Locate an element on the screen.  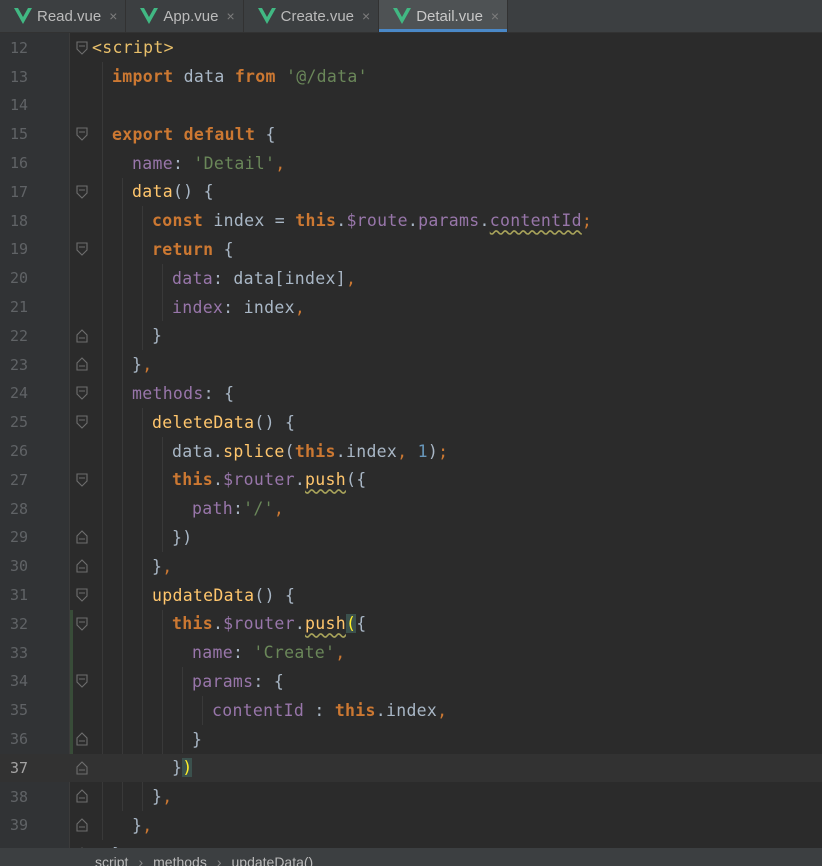
line-number: 28 is located at coordinates (14, 509).